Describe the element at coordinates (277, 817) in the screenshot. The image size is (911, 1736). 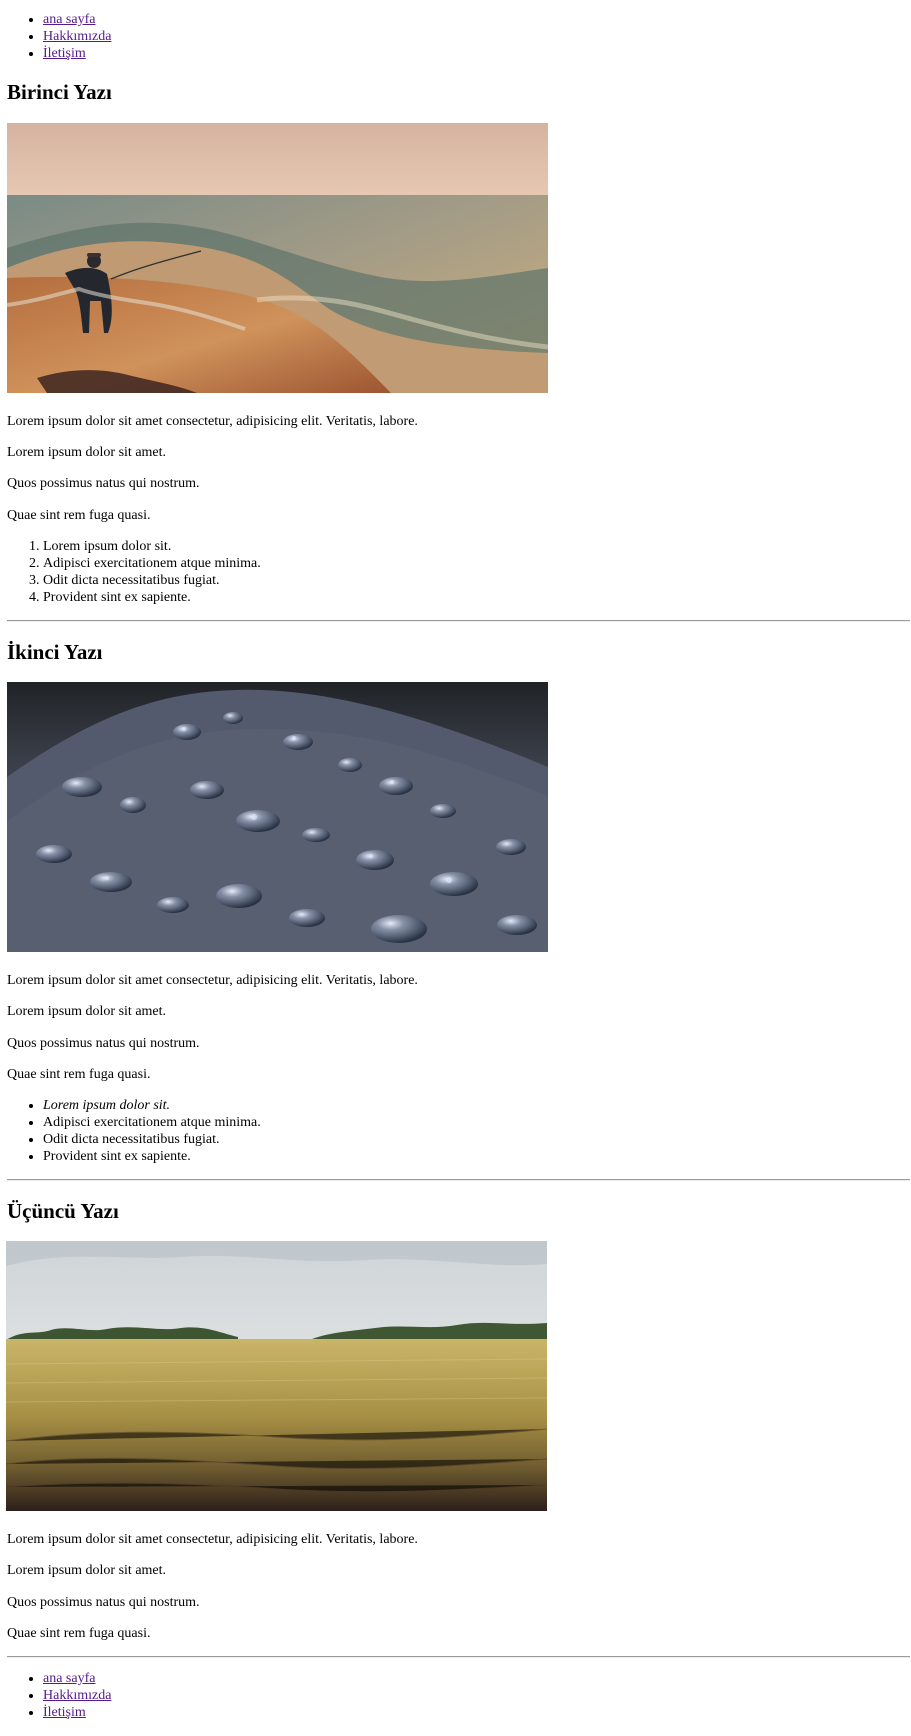
I see `post-2-image-water-drops` at that location.